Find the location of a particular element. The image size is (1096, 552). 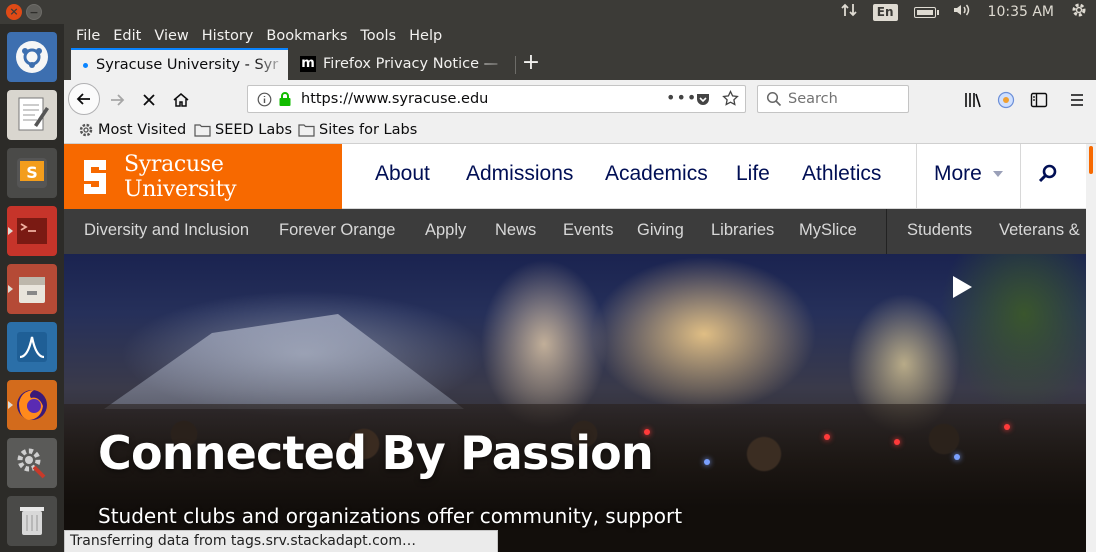

url-bar: https://www.syracuse.edu ••• is located at coordinates (496, 99).